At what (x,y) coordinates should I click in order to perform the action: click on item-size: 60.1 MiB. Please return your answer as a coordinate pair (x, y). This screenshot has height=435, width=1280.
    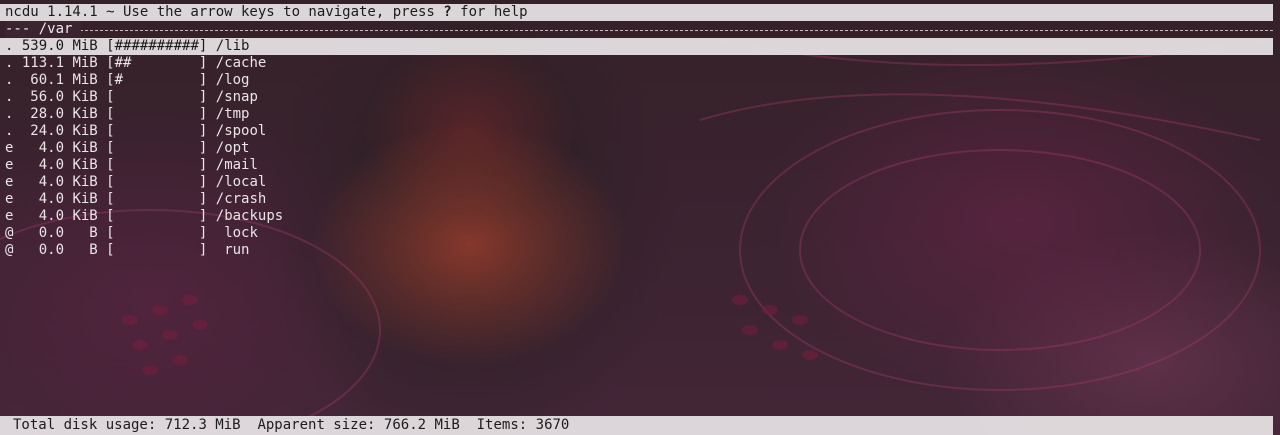
    Looking at the image, I should click on (59, 80).